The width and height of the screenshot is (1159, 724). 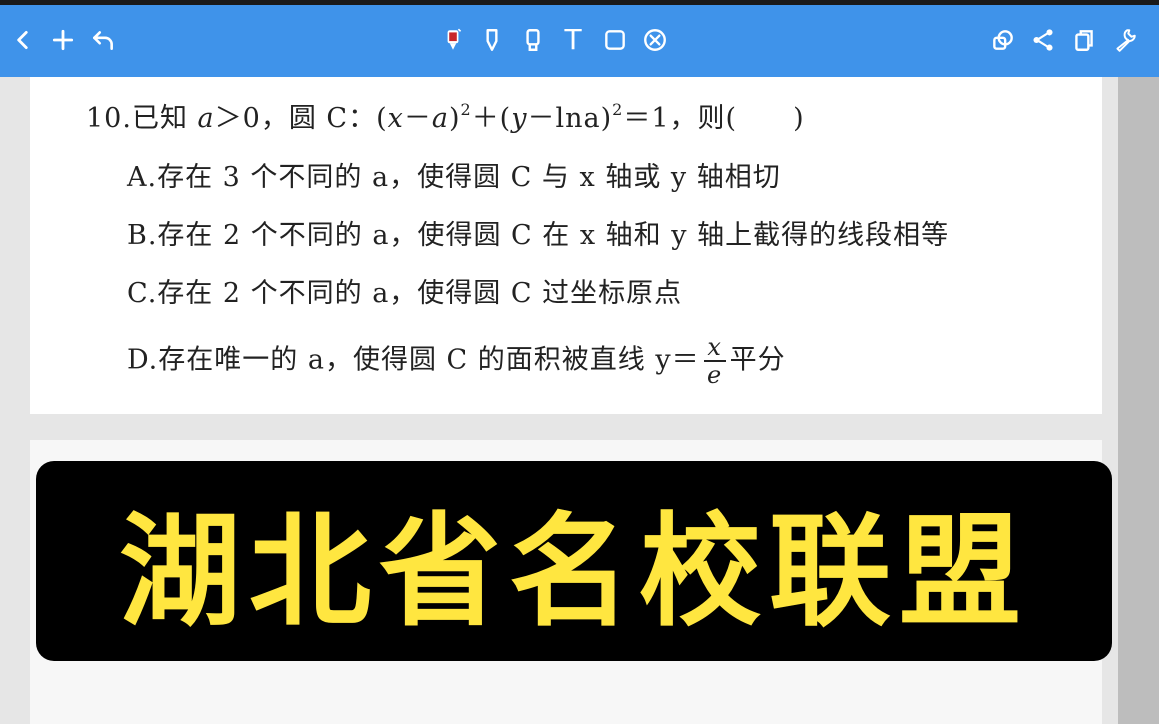 What do you see at coordinates (533, 40) in the screenshot?
I see `highlighter-icon` at bounding box center [533, 40].